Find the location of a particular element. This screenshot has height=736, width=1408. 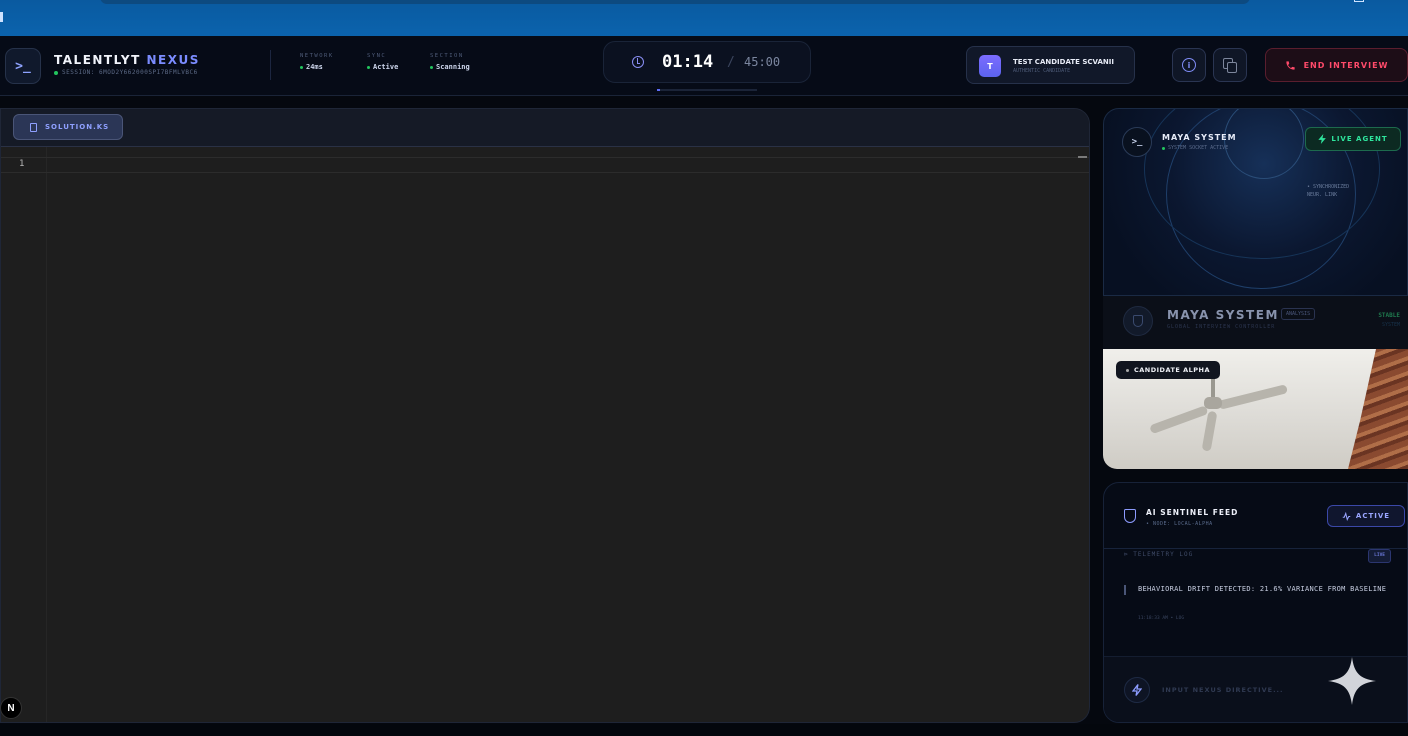

candidate-video-label-text: CANDIDATE ALPHA is located at coordinates (1172, 370).